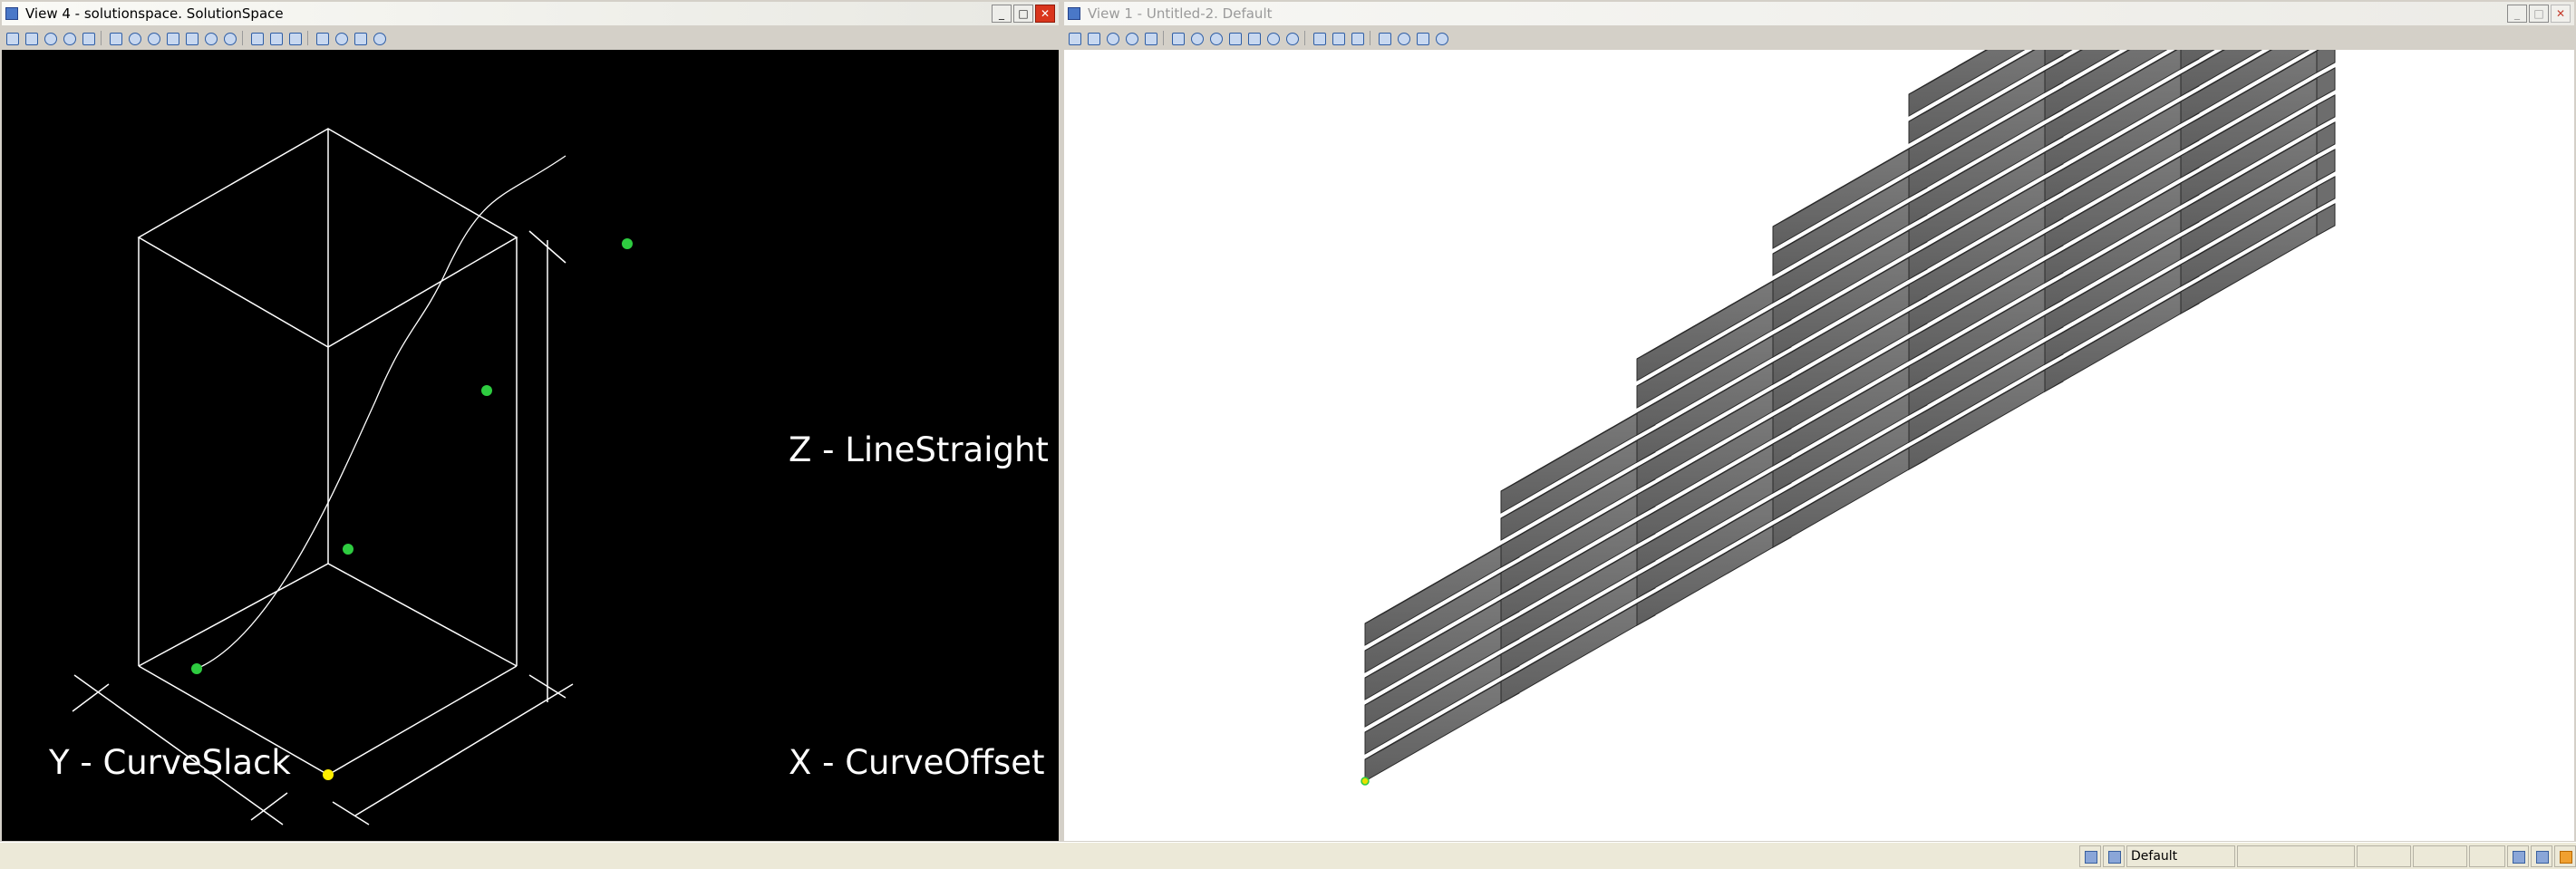 The width and height of the screenshot is (2576, 869). What do you see at coordinates (2114, 856) in the screenshot?
I see `lock-icon` at bounding box center [2114, 856].